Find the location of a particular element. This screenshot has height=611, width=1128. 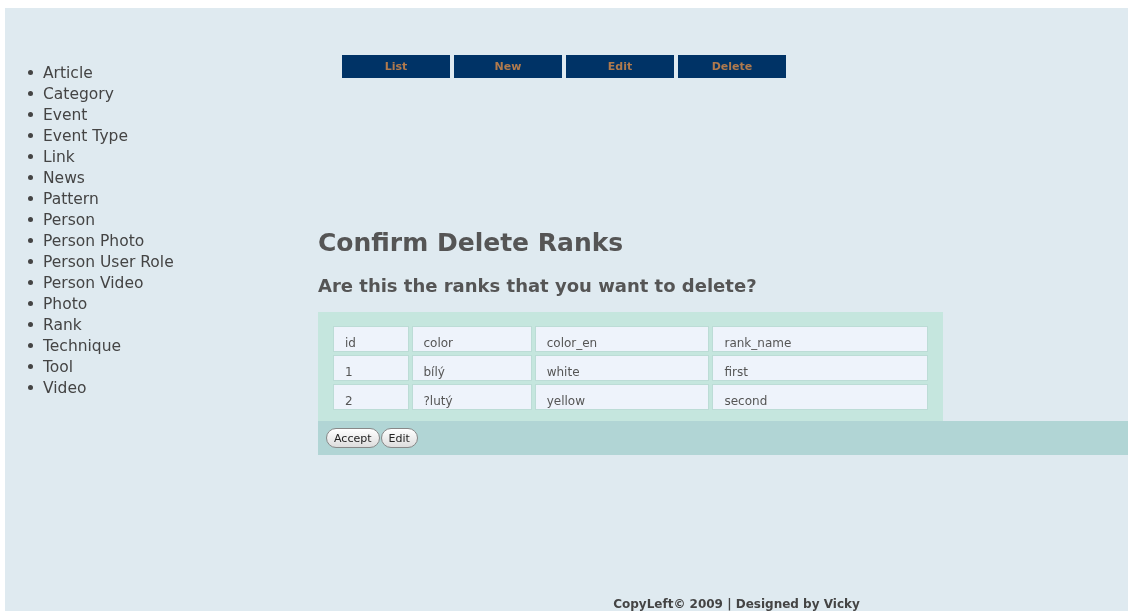

table-cell: yellow is located at coordinates (622, 397).